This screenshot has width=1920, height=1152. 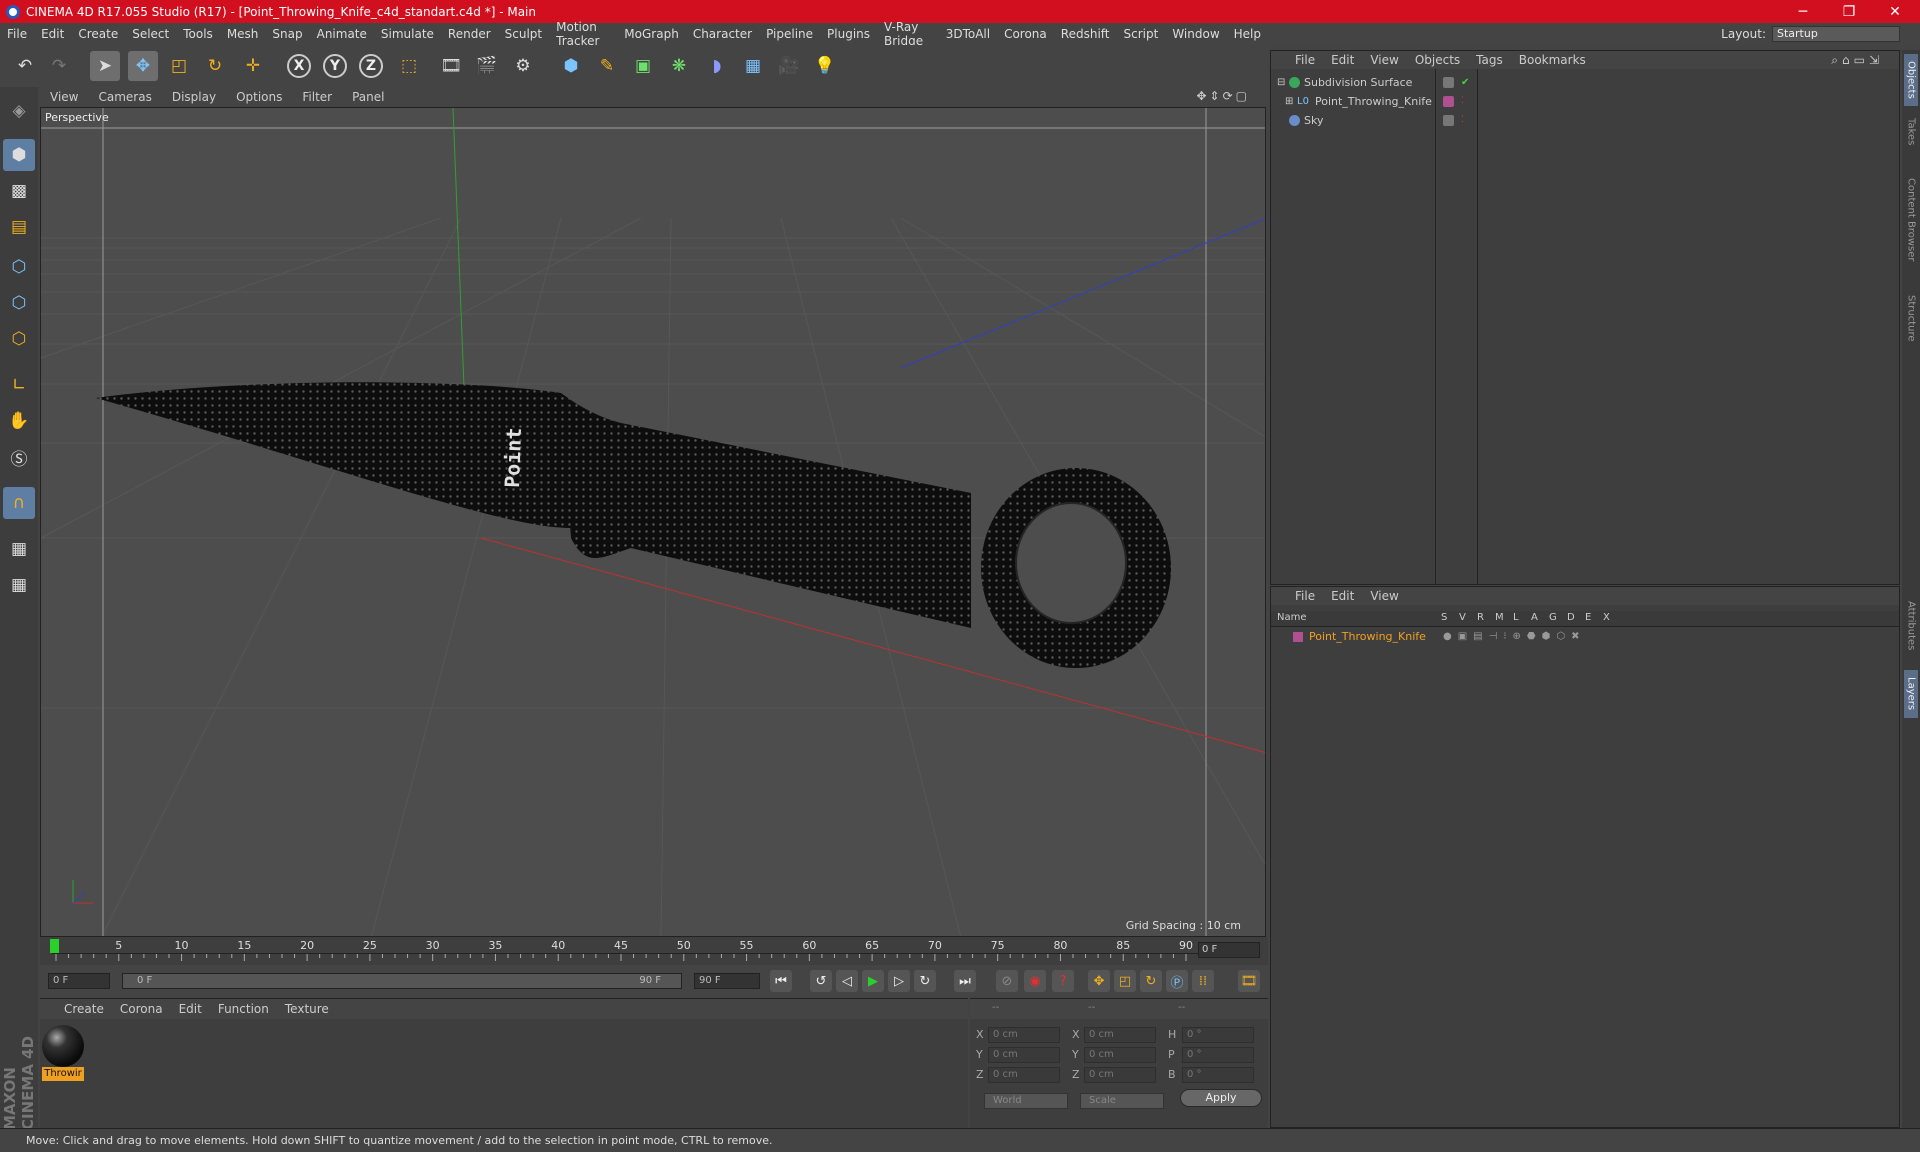 What do you see at coordinates (1229, 950) in the screenshot?
I see `current-frame-field: 0 F` at bounding box center [1229, 950].